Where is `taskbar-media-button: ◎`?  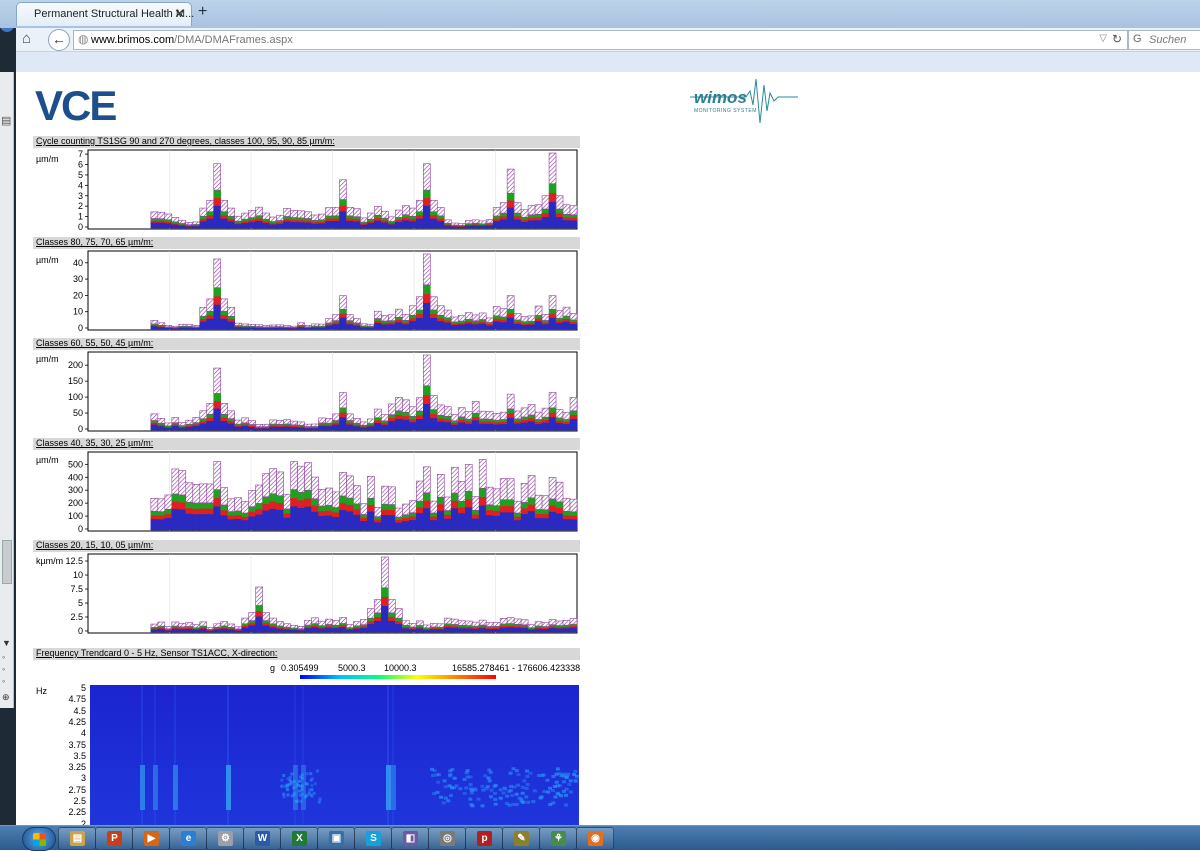
taskbar-media-button: ◎ is located at coordinates (447, 838).